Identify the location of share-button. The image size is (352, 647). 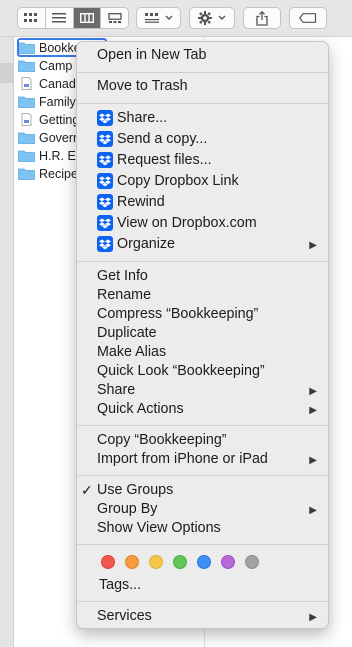
(262, 18).